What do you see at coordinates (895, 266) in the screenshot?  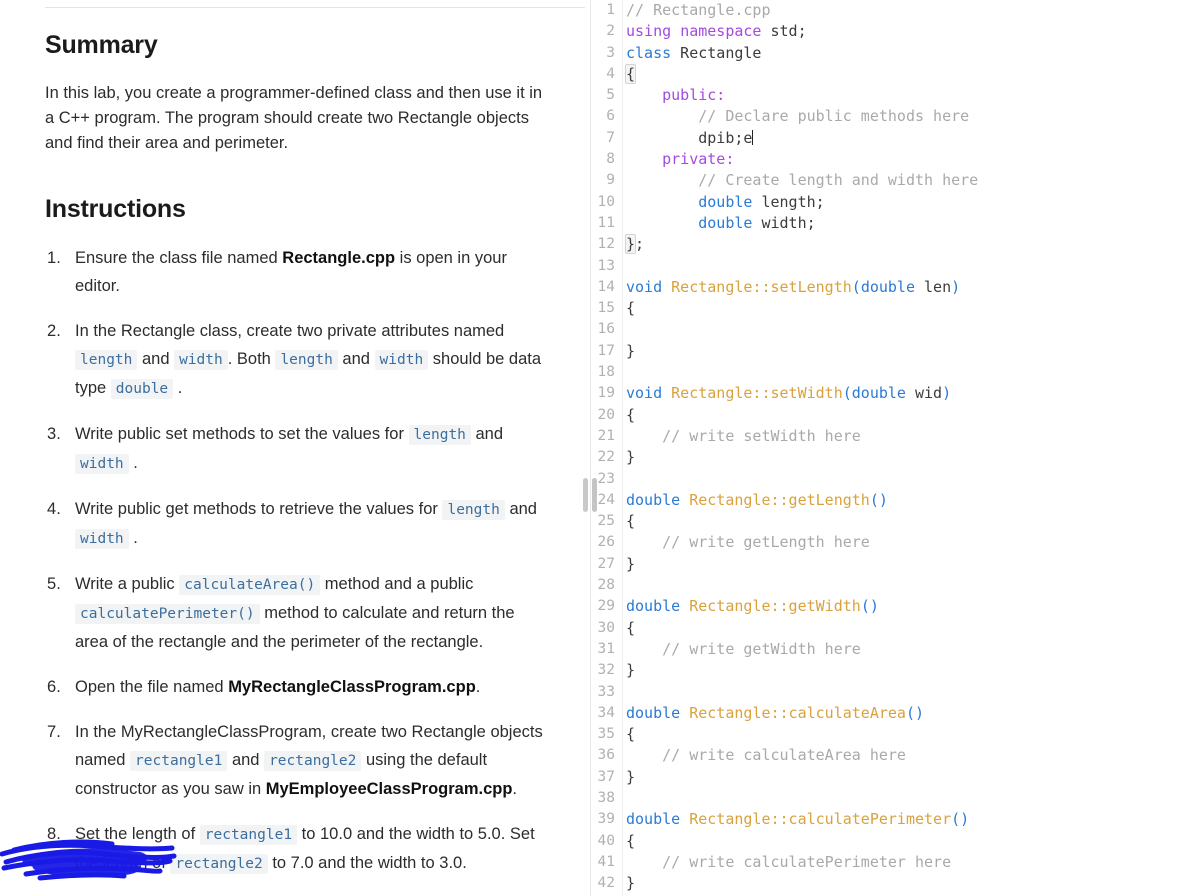 I see `code-line: 13` at bounding box center [895, 266].